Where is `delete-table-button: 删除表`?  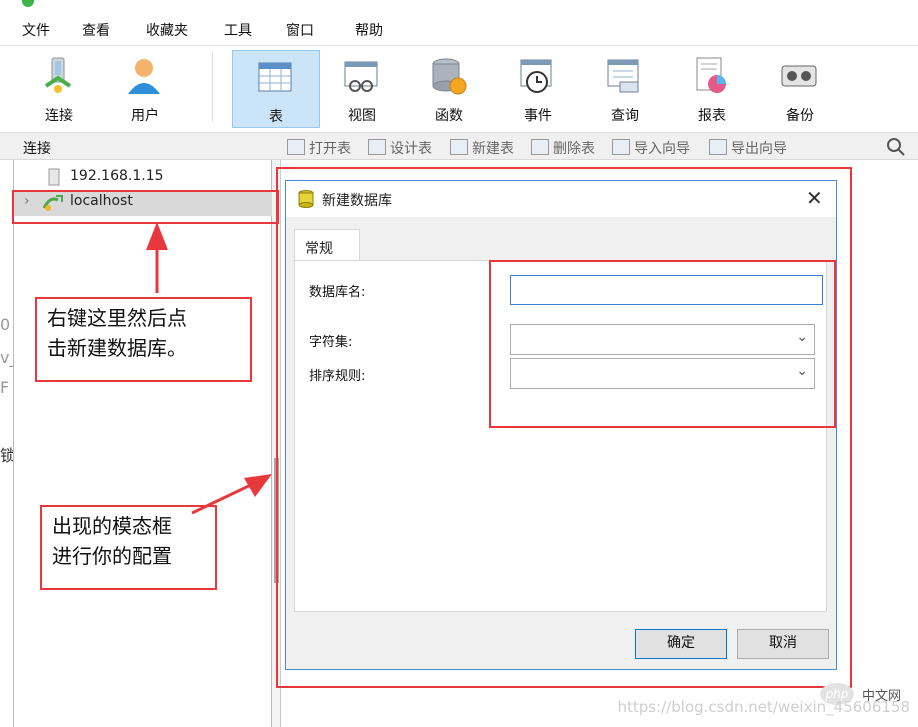
delete-table-button: 删除表 is located at coordinates (563, 148).